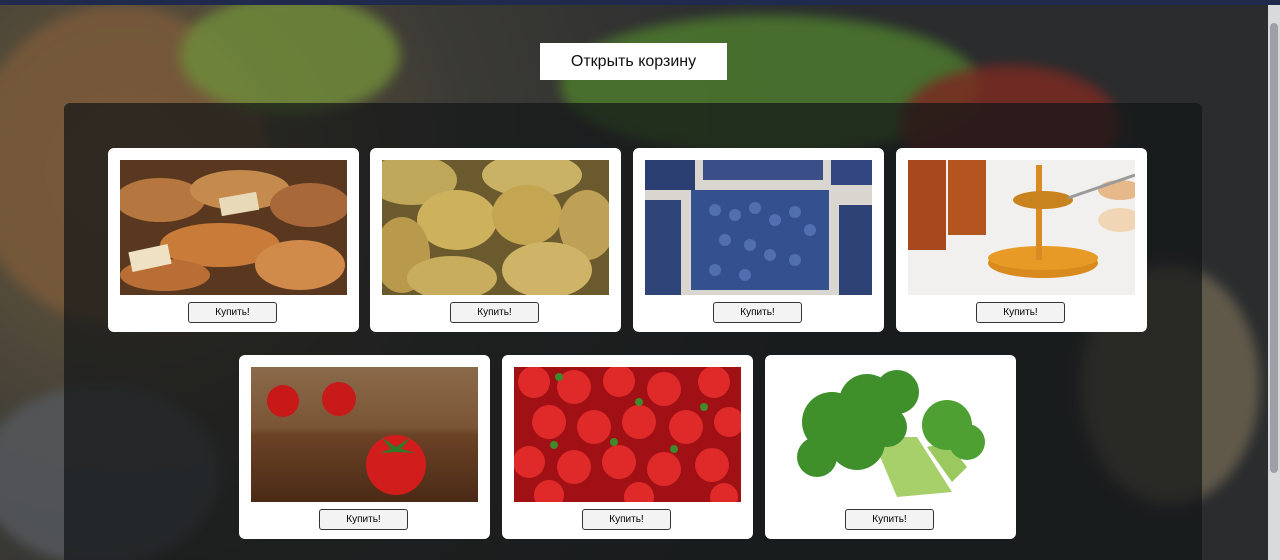 This screenshot has width=1280, height=560. Describe the element at coordinates (890, 434) in the screenshot. I see `broccoli-image` at that location.